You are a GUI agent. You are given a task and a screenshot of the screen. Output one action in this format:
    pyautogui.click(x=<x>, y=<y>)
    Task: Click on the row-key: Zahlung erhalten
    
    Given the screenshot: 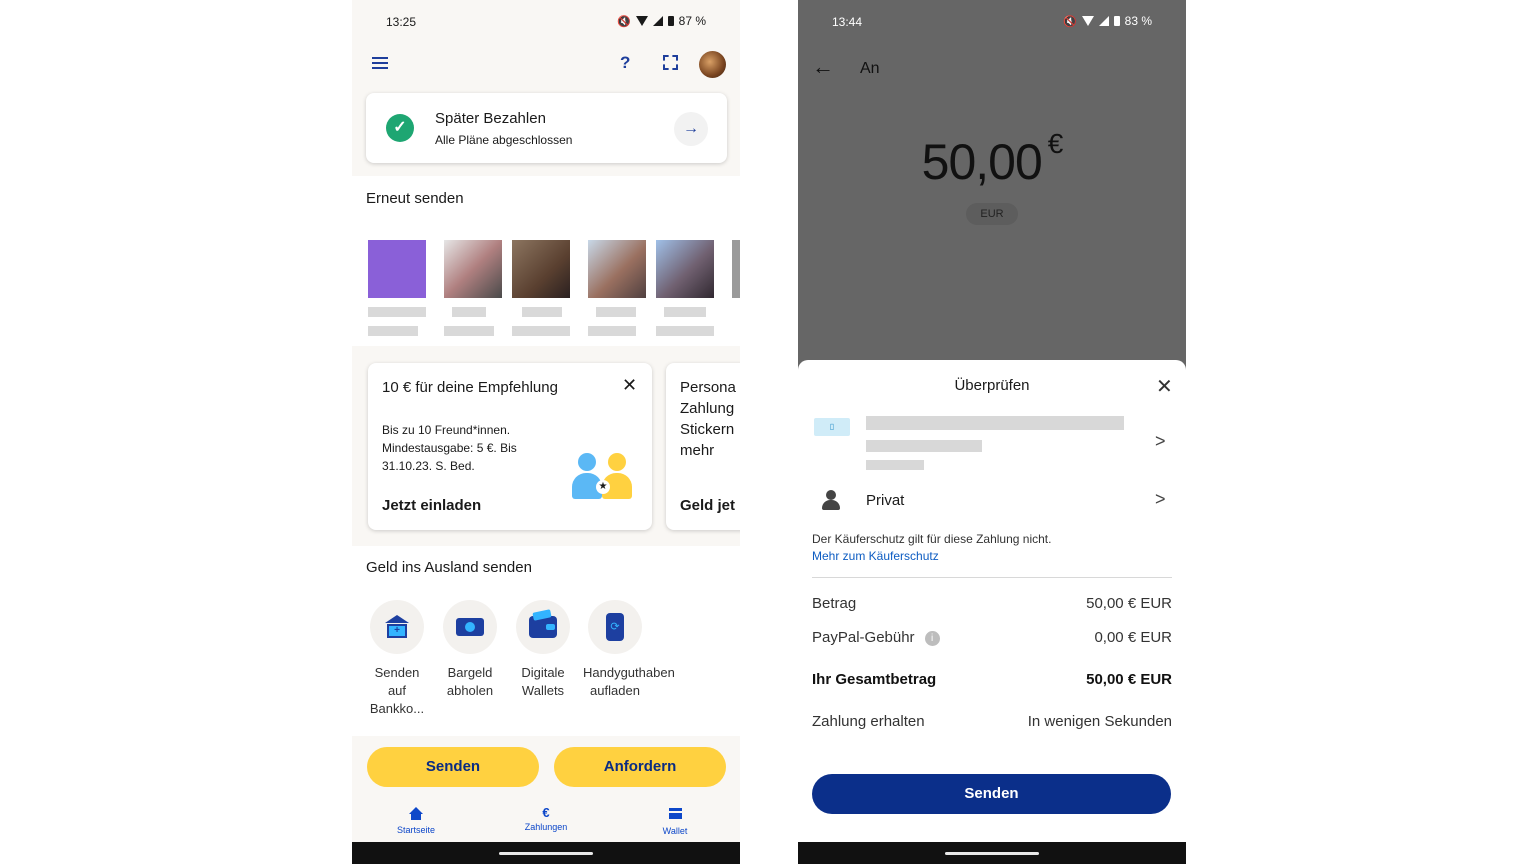 What is the action you would take?
    pyautogui.click(x=868, y=721)
    